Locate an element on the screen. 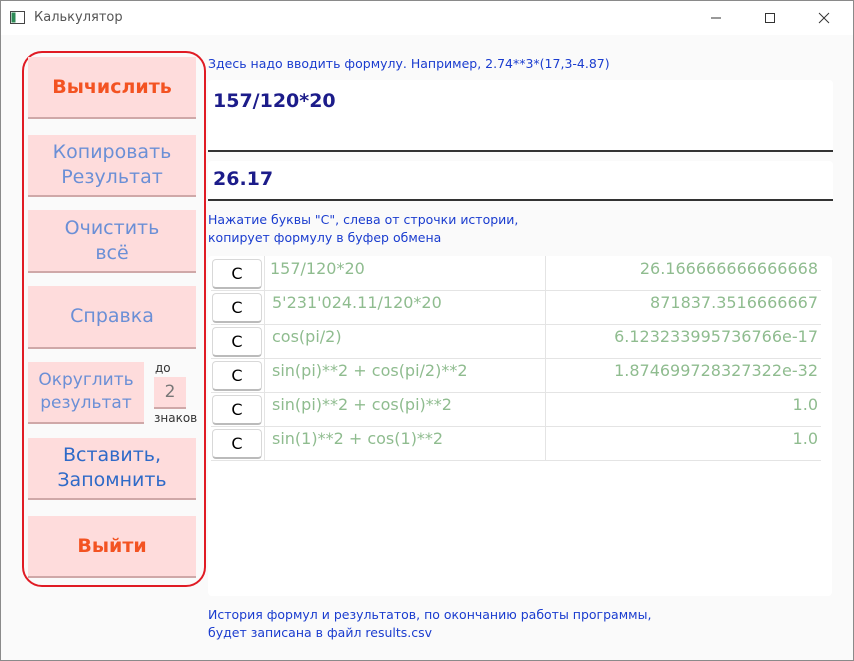 The width and height of the screenshot is (854, 661). copy-result-label-line2: Результат is located at coordinates (112, 177).